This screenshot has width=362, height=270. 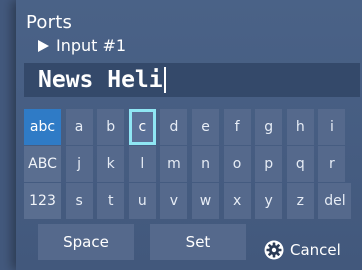 What do you see at coordinates (142, 164) in the screenshot?
I see `key-l: l` at bounding box center [142, 164].